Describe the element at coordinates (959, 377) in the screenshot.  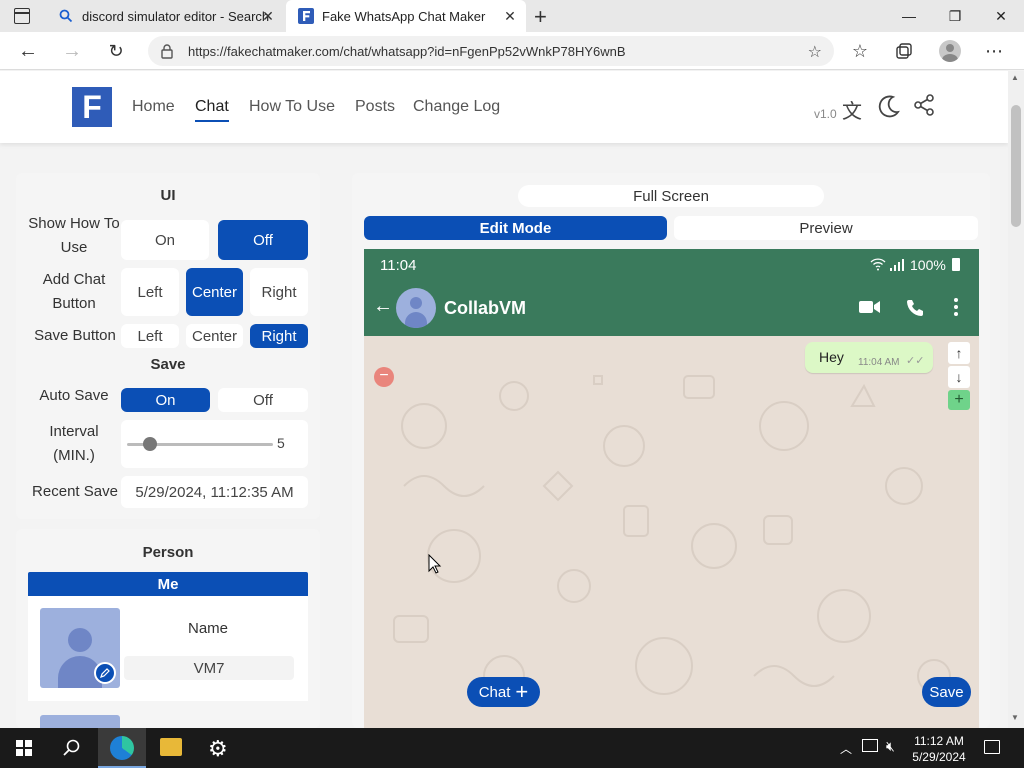
I see `move-down-icon: ↓` at that location.